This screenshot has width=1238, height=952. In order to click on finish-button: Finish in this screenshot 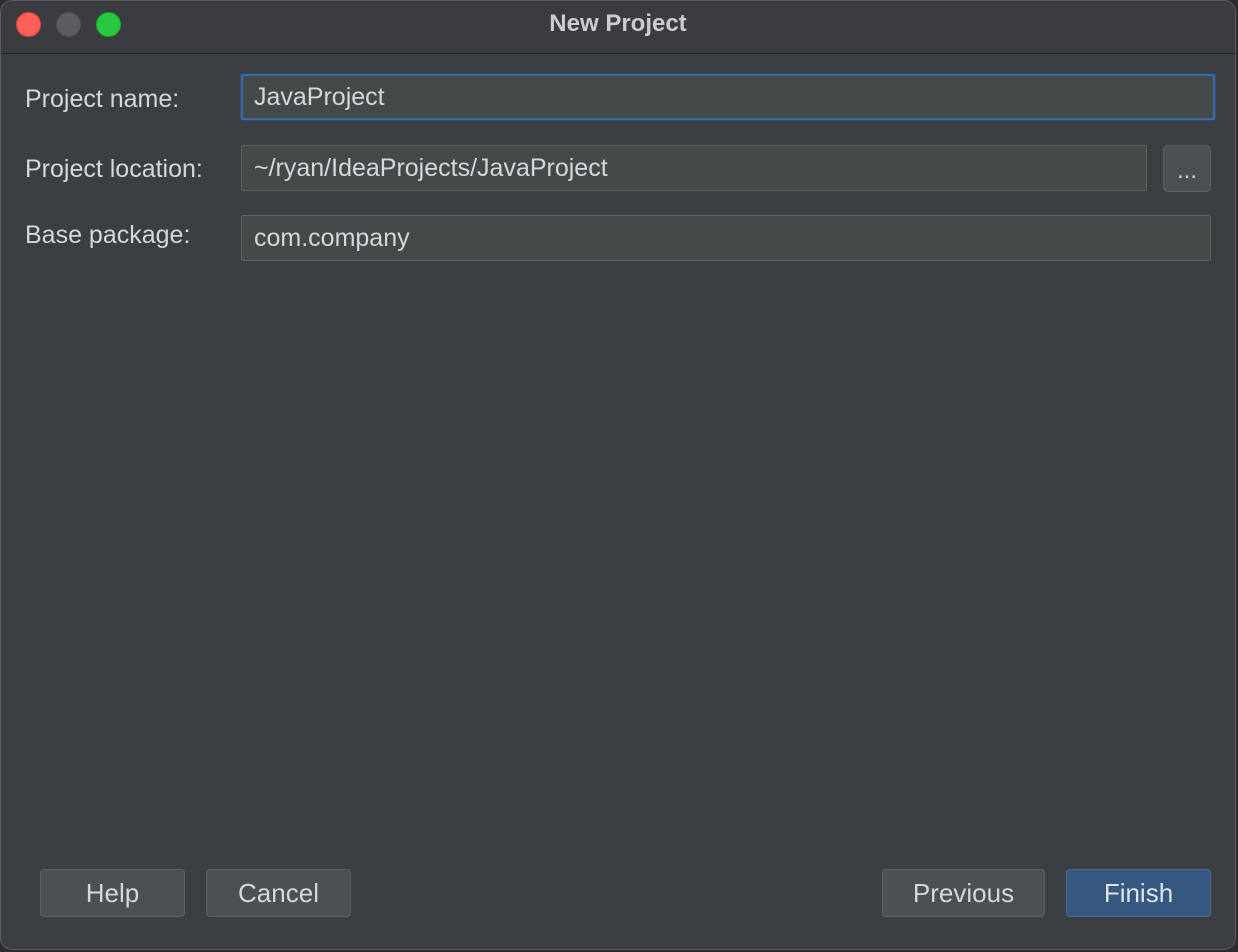, I will do `click(1138, 893)`.